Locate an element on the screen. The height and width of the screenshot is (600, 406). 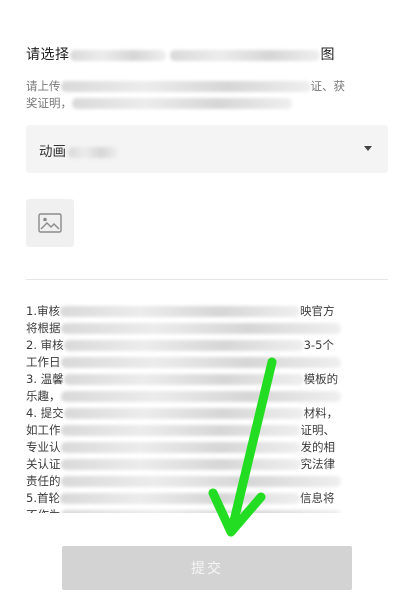
category-select-value: 动画 is located at coordinates (78, 150).